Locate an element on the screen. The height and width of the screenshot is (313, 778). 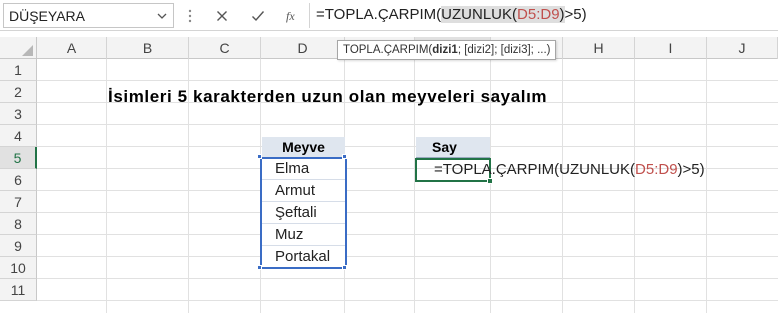
function-icon: fx is located at coordinates (290, 16).